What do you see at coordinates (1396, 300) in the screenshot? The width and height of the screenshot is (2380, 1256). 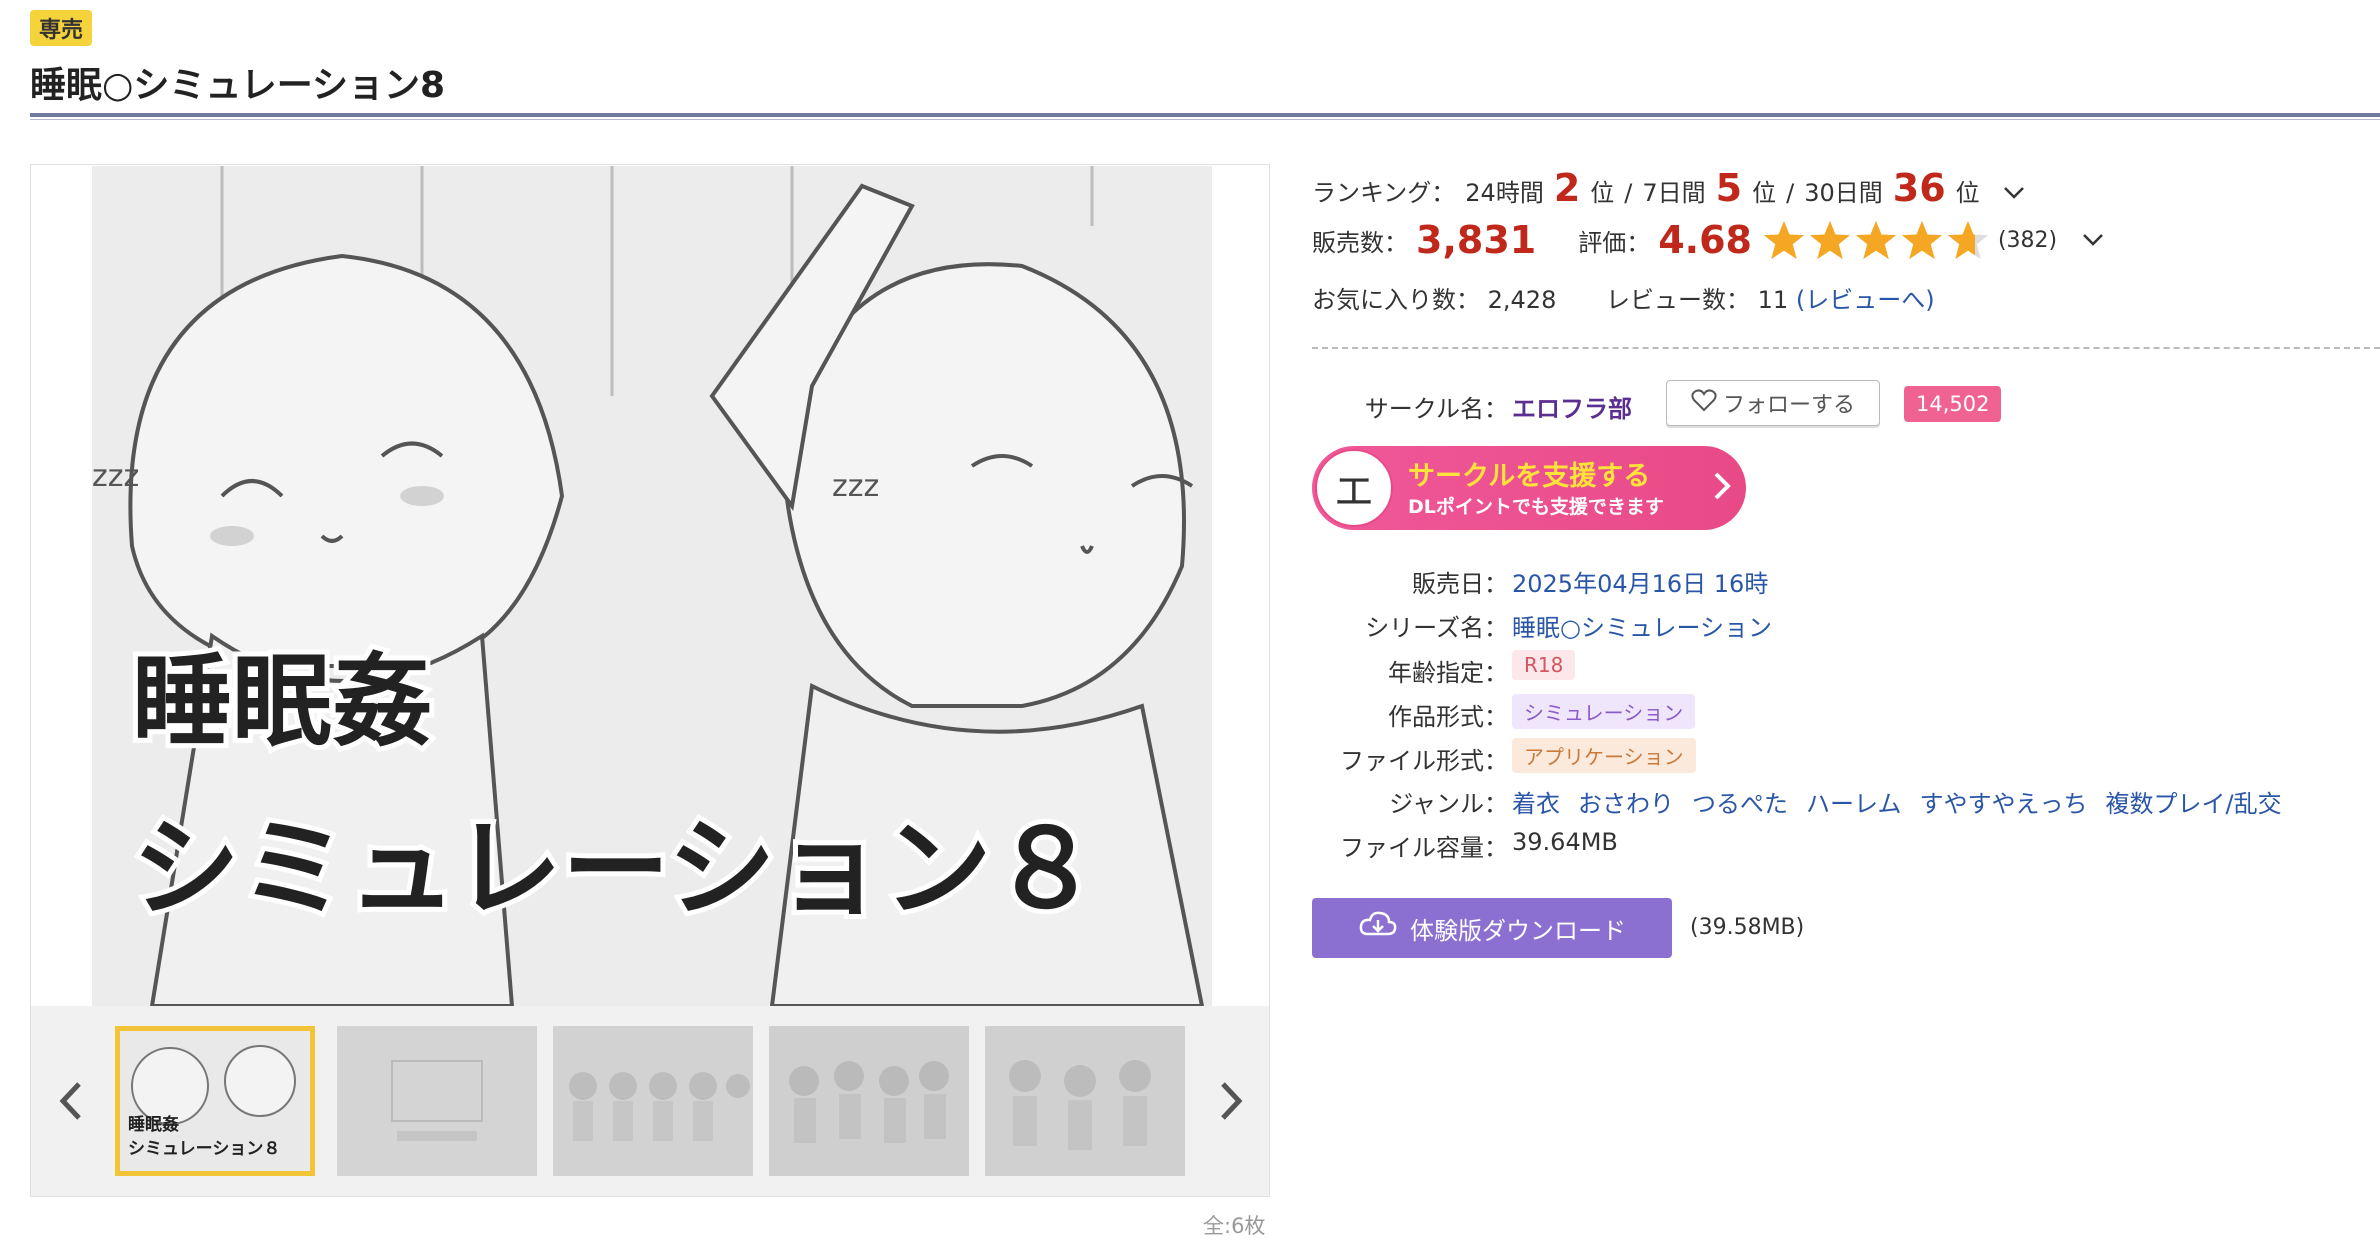 I see `favorites-label: お気に入り数：` at bounding box center [1396, 300].